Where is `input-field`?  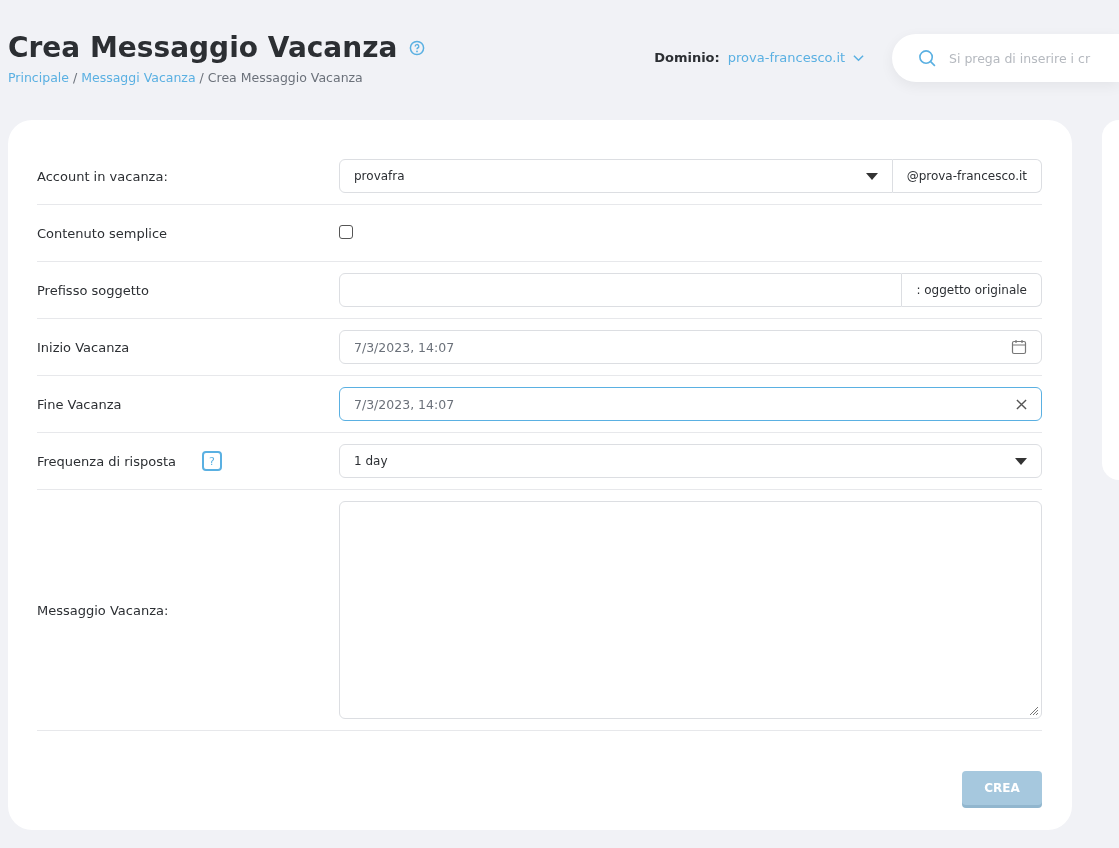
input-field is located at coordinates (621, 290).